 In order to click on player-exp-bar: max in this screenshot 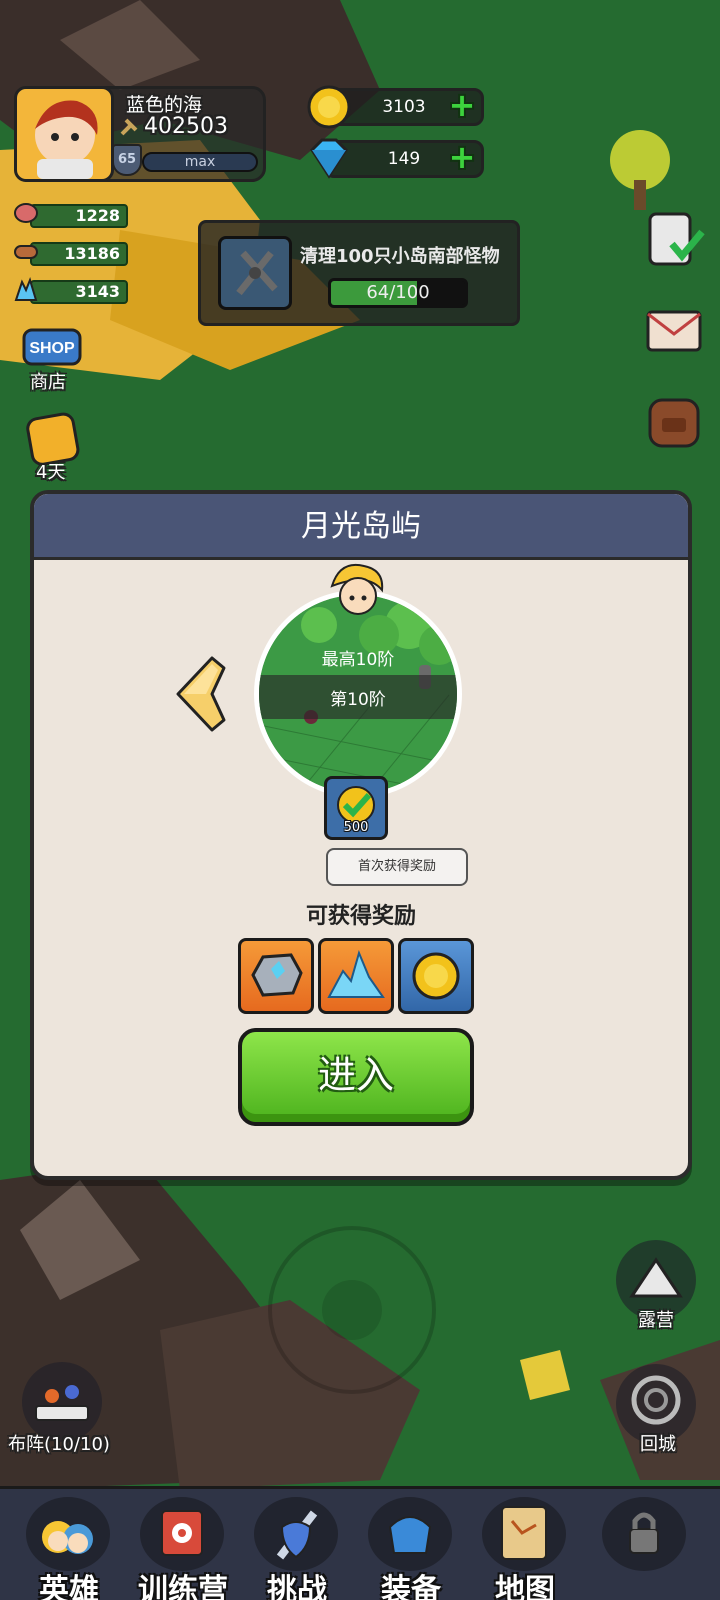, I will do `click(200, 162)`.